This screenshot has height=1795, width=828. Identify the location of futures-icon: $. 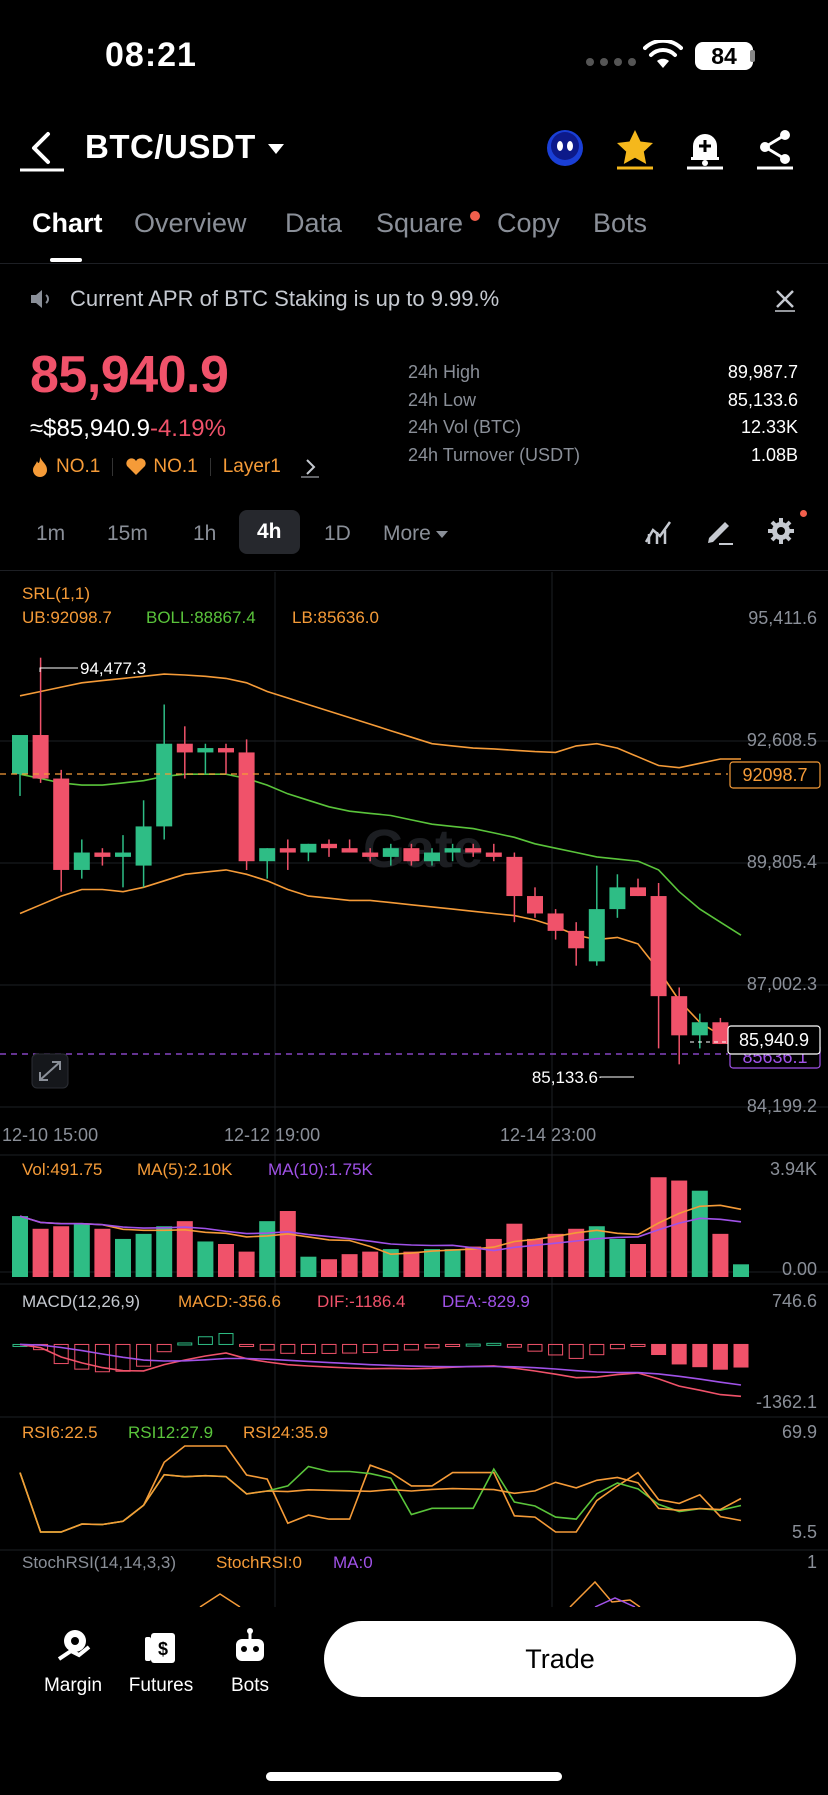
(160, 1648).